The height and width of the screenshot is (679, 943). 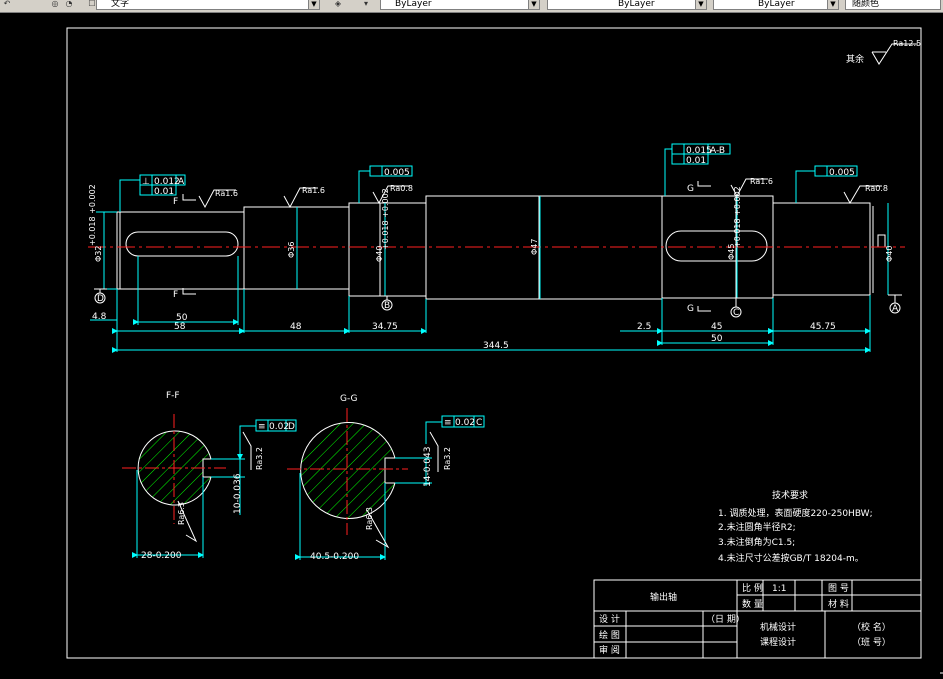 What do you see at coordinates (181, 182) in the screenshot?
I see `tol-a-ref: A` at bounding box center [181, 182].